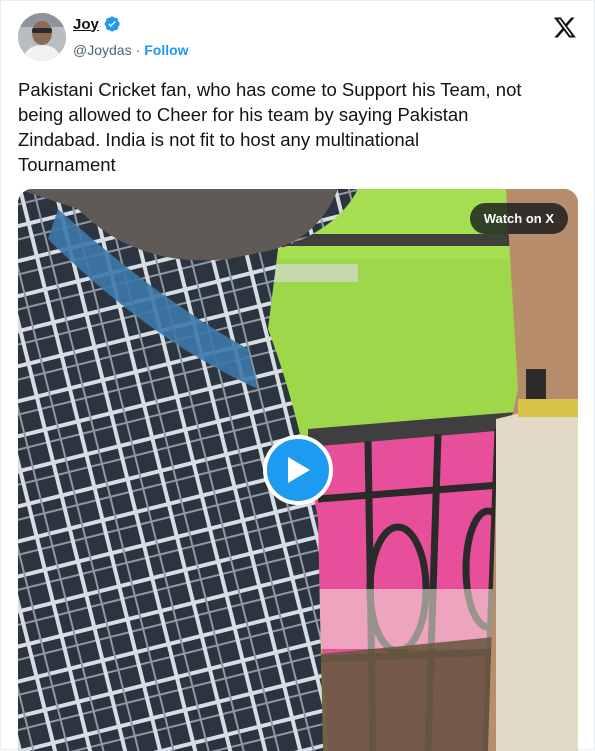 This screenshot has height=751, width=595. Describe the element at coordinates (102, 50) in the screenshot. I see `author-handle: @Joydas` at that location.